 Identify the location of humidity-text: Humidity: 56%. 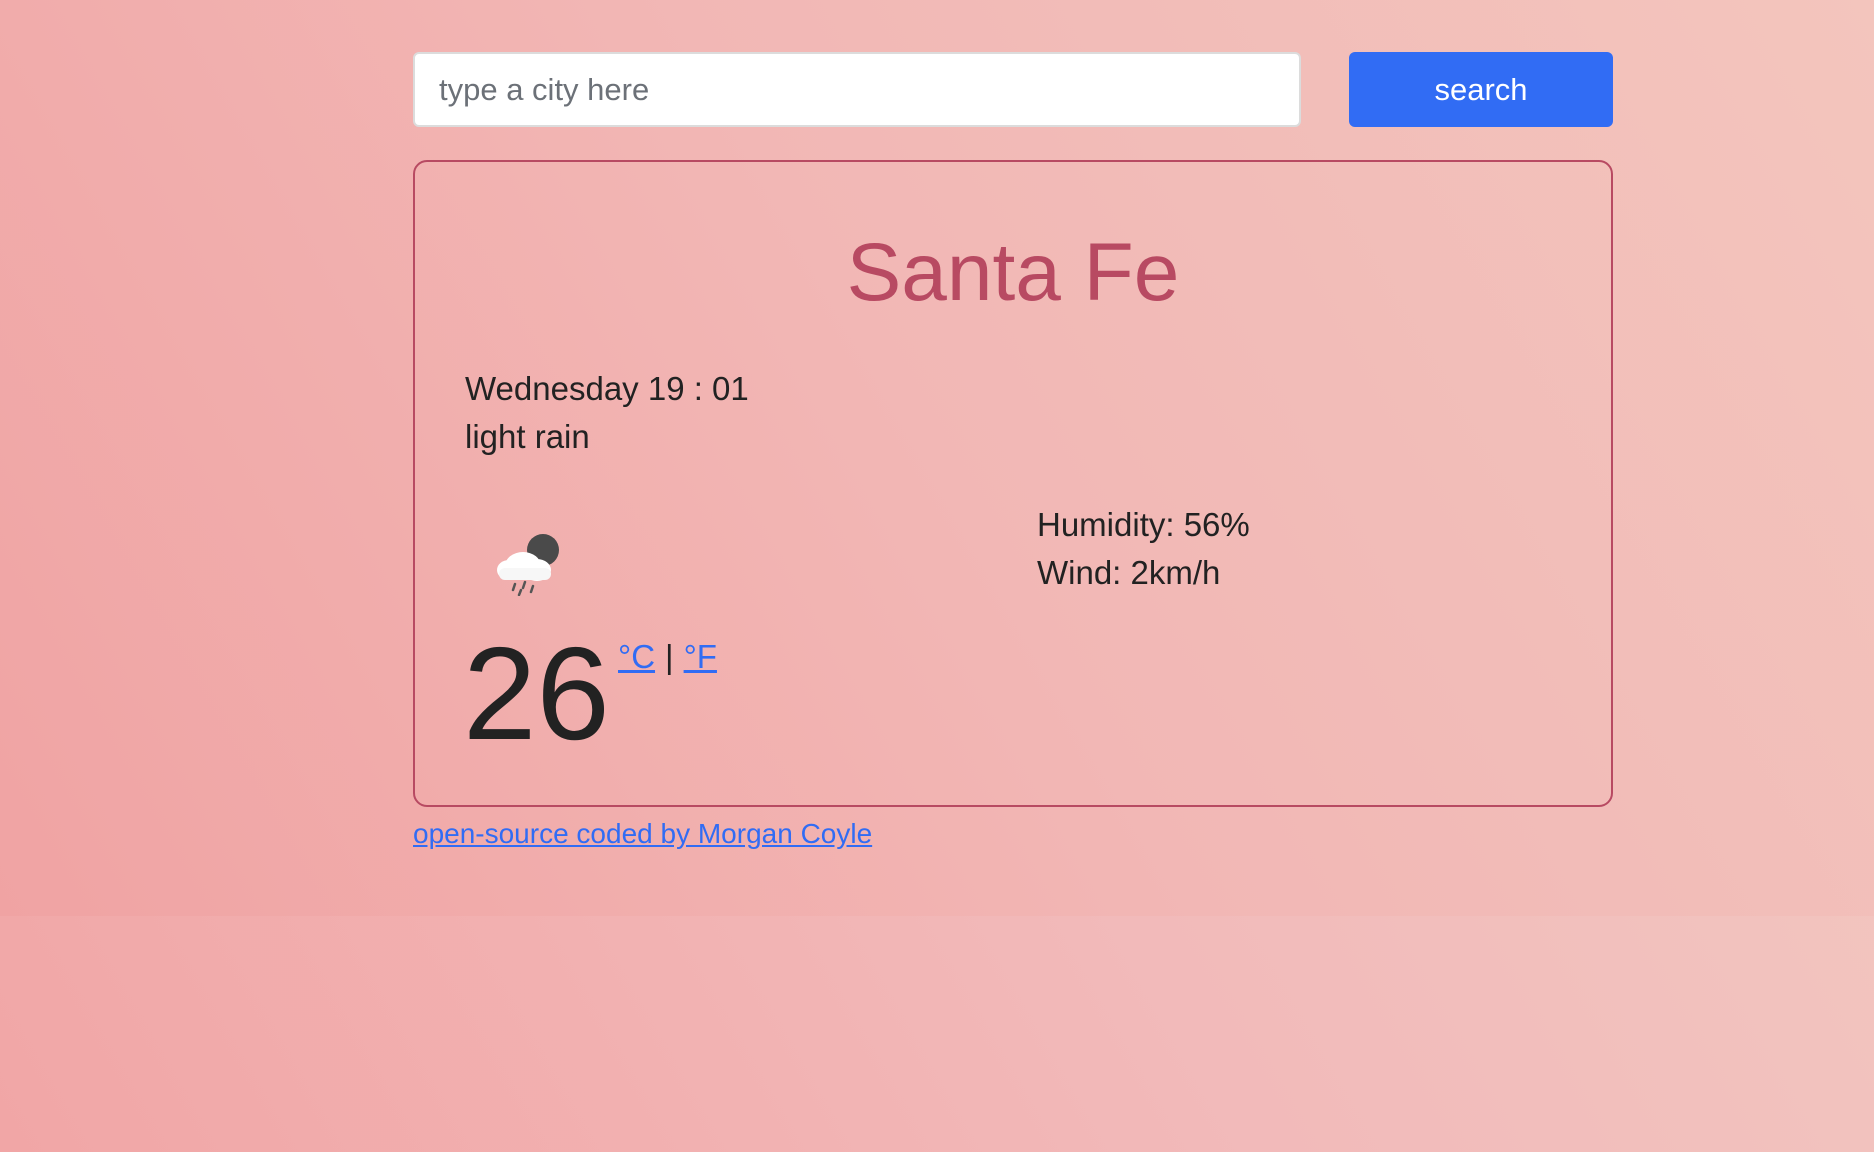
(1143, 524).